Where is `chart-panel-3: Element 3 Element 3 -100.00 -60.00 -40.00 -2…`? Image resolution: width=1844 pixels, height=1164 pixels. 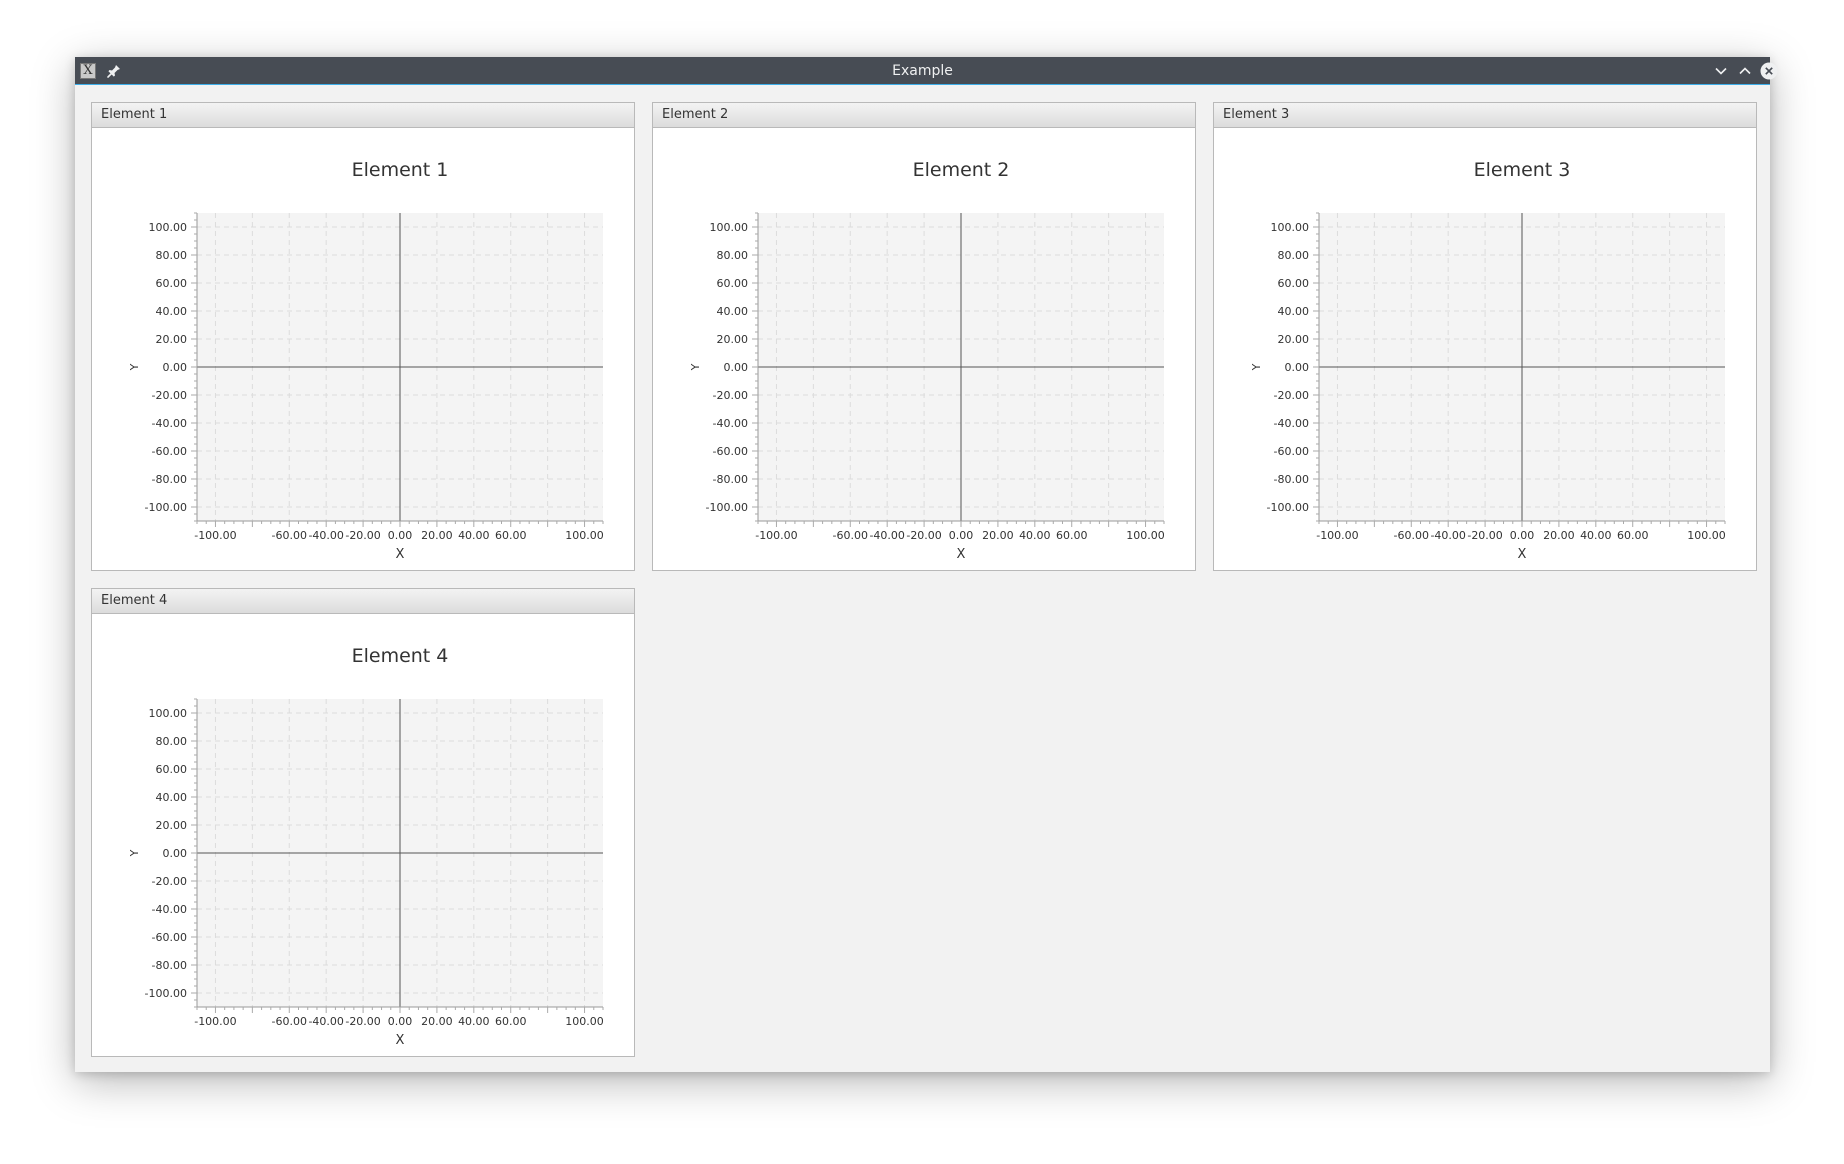
chart-panel-3: Element 3 Element 3 -100.00 -60.00 -40.00 -2… is located at coordinates (1485, 336).